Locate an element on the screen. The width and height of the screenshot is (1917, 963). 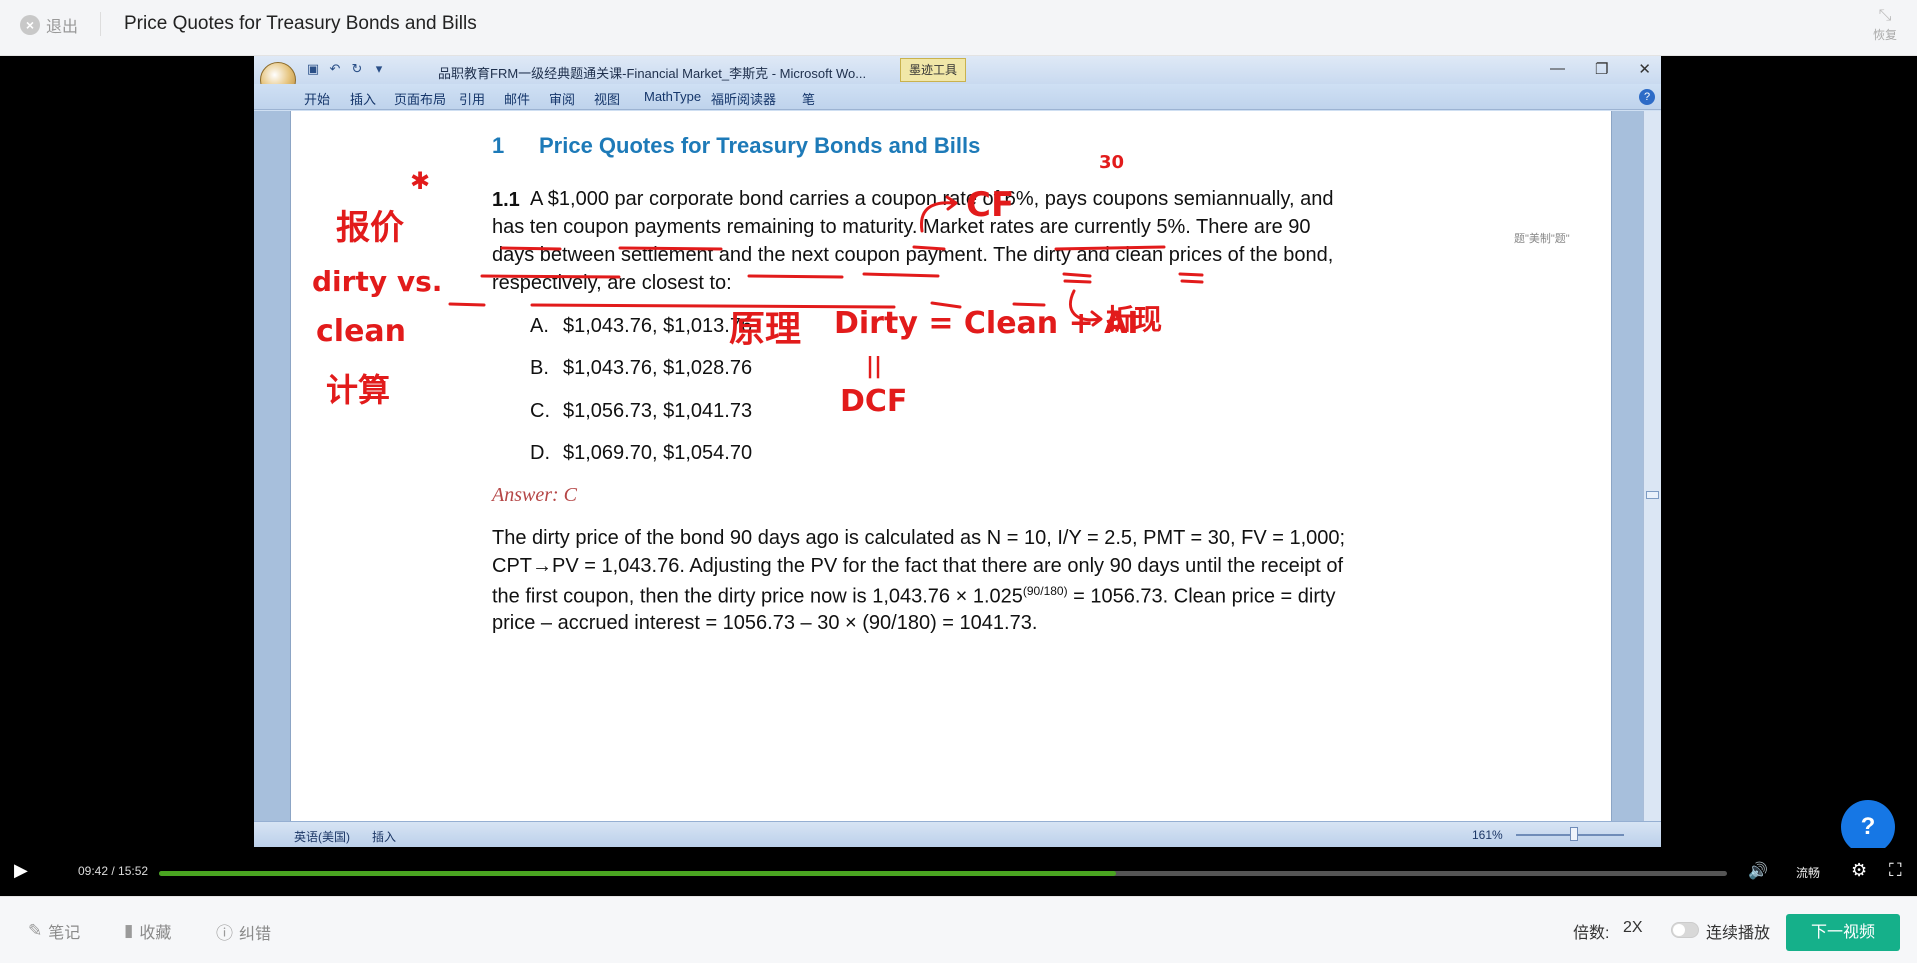
exit-button: × 退出 is located at coordinates (49, 25).